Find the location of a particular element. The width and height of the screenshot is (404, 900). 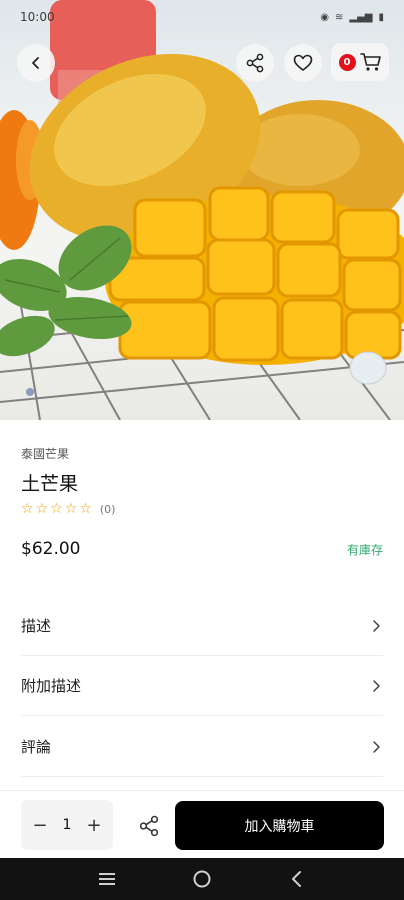

share-button is located at coordinates (255, 63).